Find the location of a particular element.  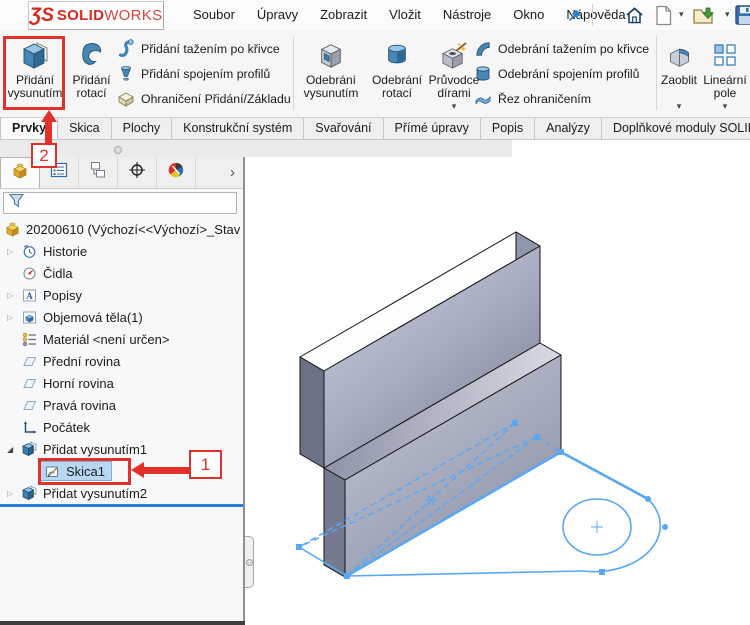

tab-plochy: Plochy is located at coordinates (142, 128).